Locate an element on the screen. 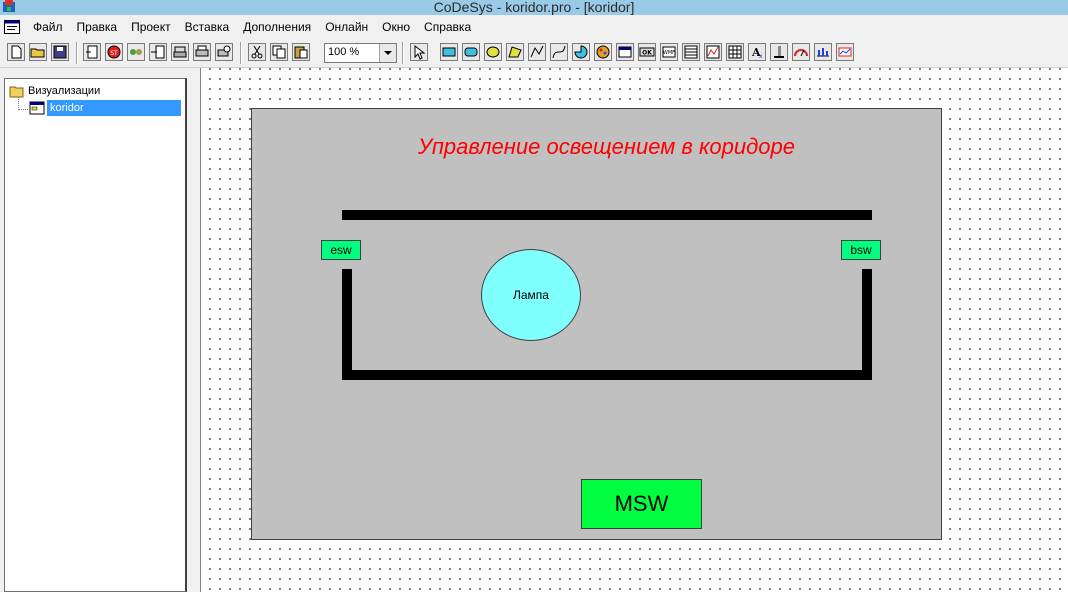 Image resolution: width=1068 pixels, height=592 pixels. copy-icon is located at coordinates (279, 52).